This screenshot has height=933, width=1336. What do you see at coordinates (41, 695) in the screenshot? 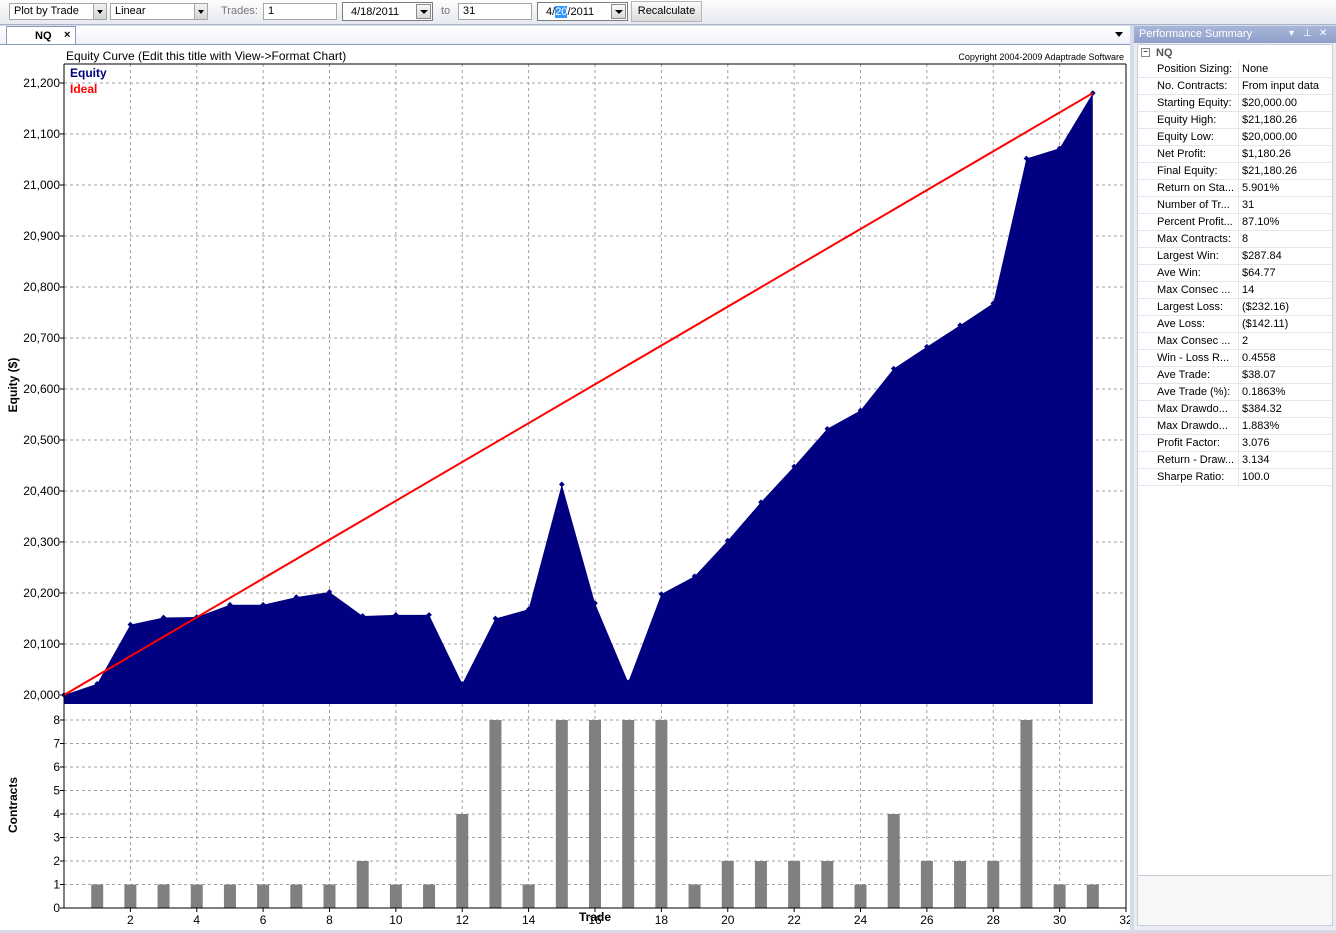
I see `equity-tick-label: 20,000` at bounding box center [41, 695].